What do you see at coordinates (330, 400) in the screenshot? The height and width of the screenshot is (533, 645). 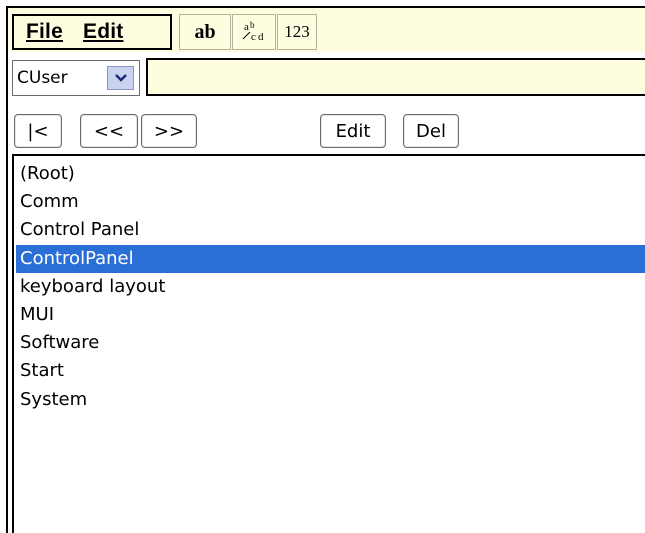 I see `list-item: System` at bounding box center [330, 400].